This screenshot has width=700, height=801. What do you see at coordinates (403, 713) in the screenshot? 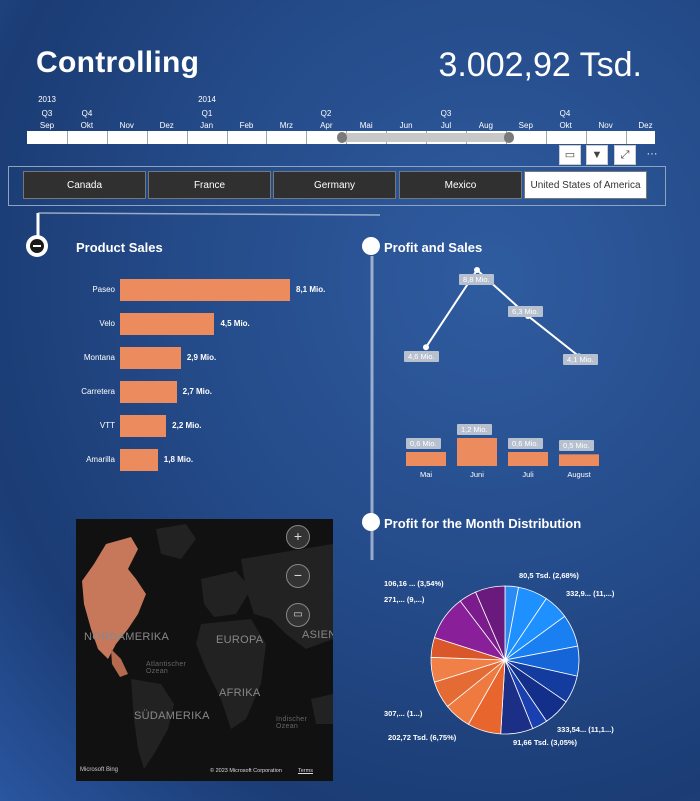
I see `pie-slice-label: 307,... (1...)` at bounding box center [403, 713].